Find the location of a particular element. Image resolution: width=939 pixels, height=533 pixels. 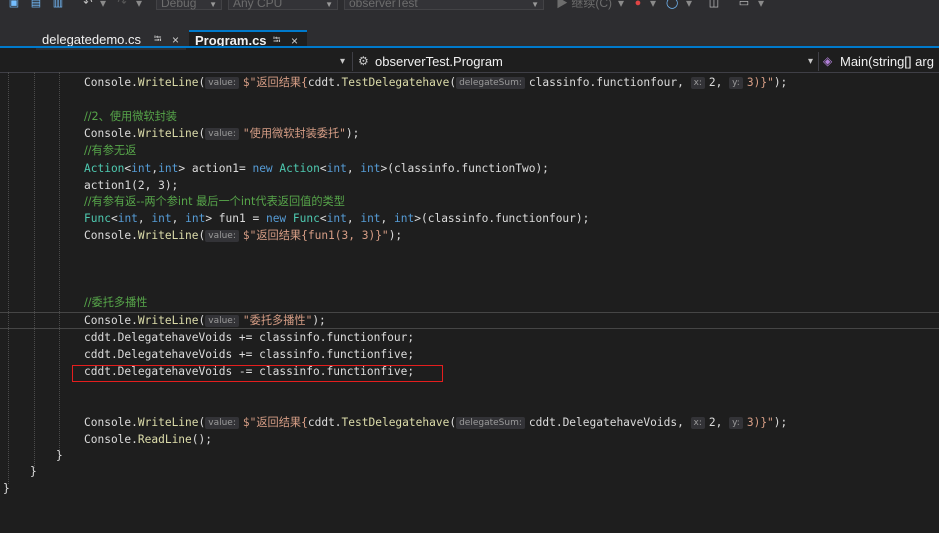

startup-project-value: observerTest is located at coordinates (383, 5).